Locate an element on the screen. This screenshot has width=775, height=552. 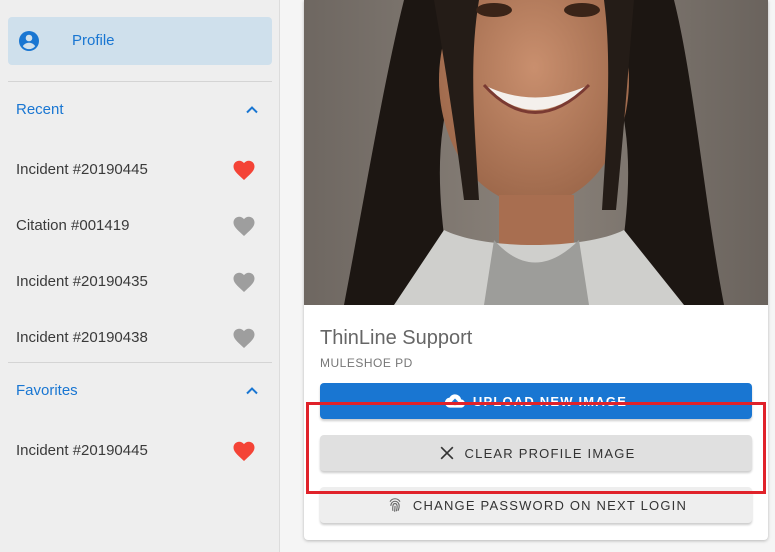
upload-image-label: UPLOAD NEW IMAGE is located at coordinates (550, 401).